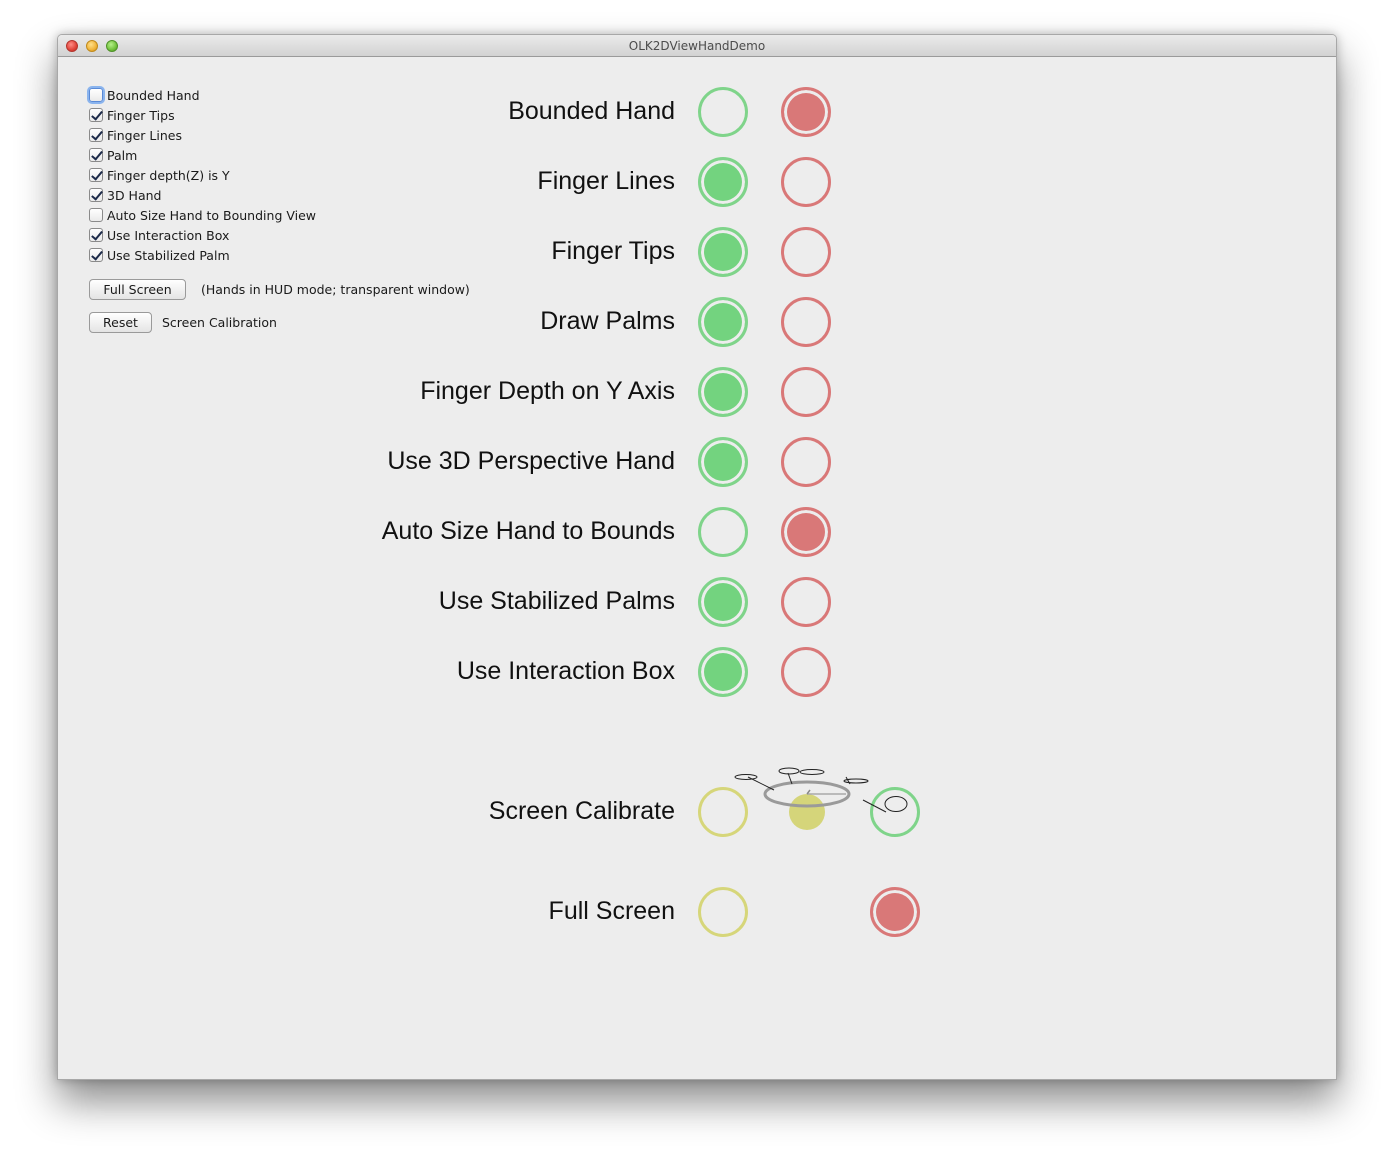 Image resolution: width=1394 pixels, height=1160 pixels. I want to click on finger-line, so click(874, 806).